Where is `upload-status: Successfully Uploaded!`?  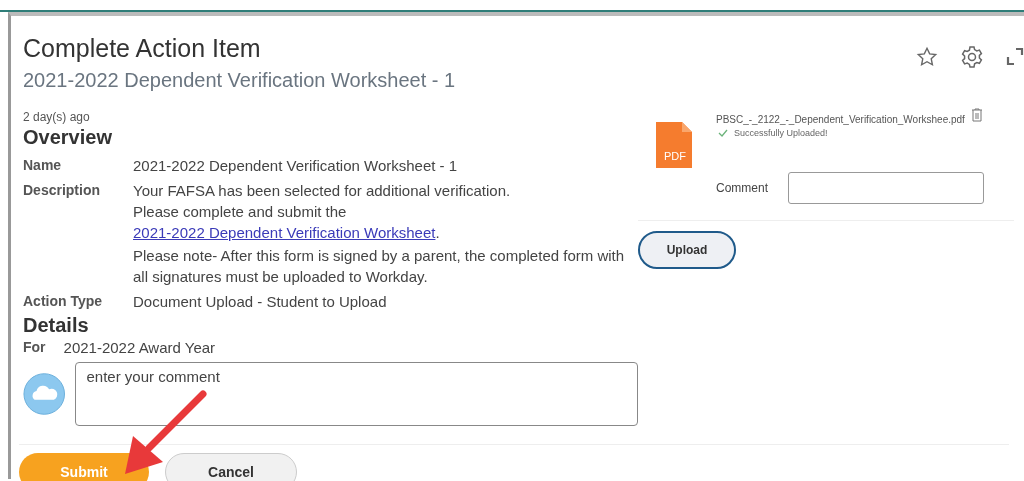
upload-status: Successfully Uploaded! is located at coordinates (781, 133).